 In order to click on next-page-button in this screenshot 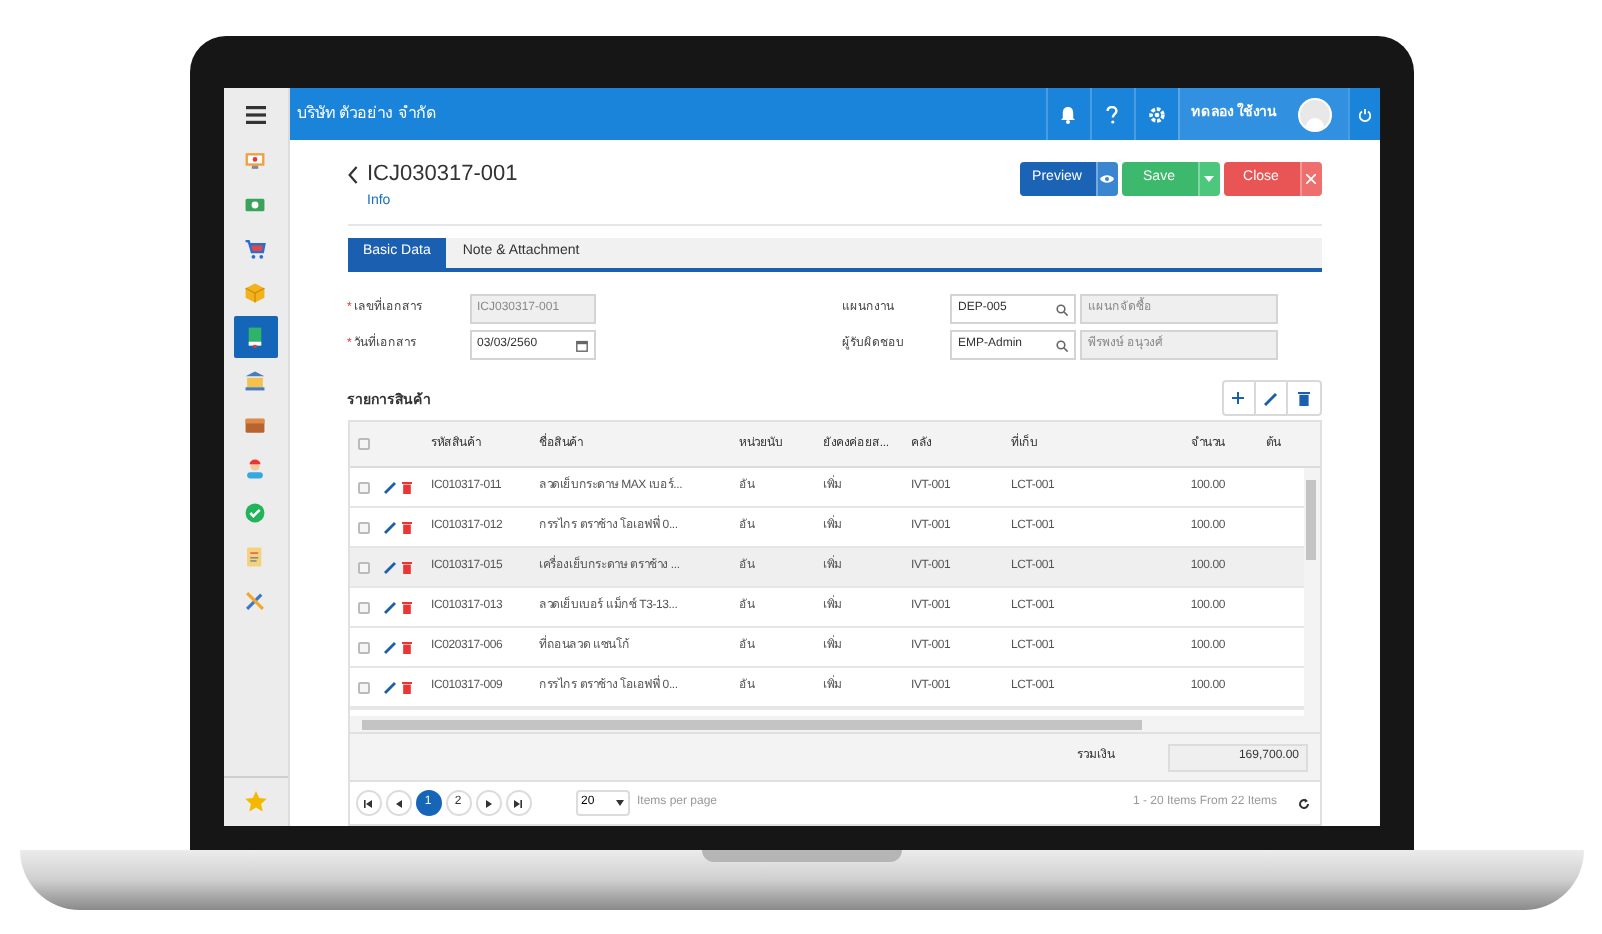, I will do `click(488, 803)`.